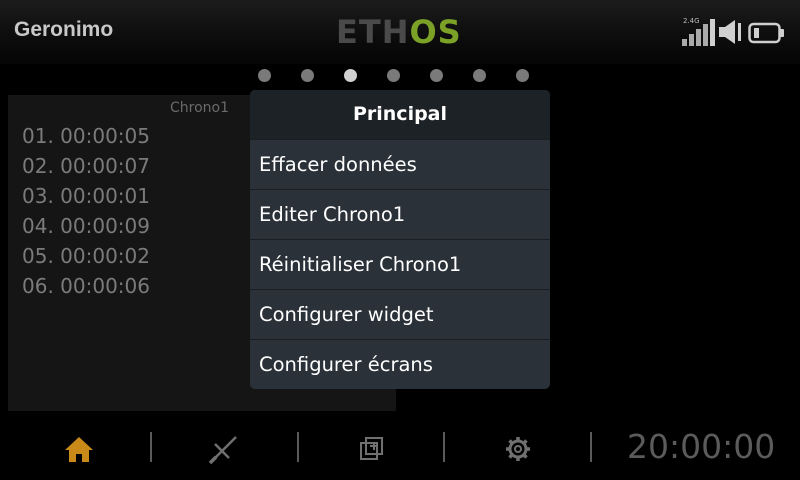 The height and width of the screenshot is (480, 800). I want to click on top-bar: Geronimo ETHOS 2.4G, so click(400, 32).